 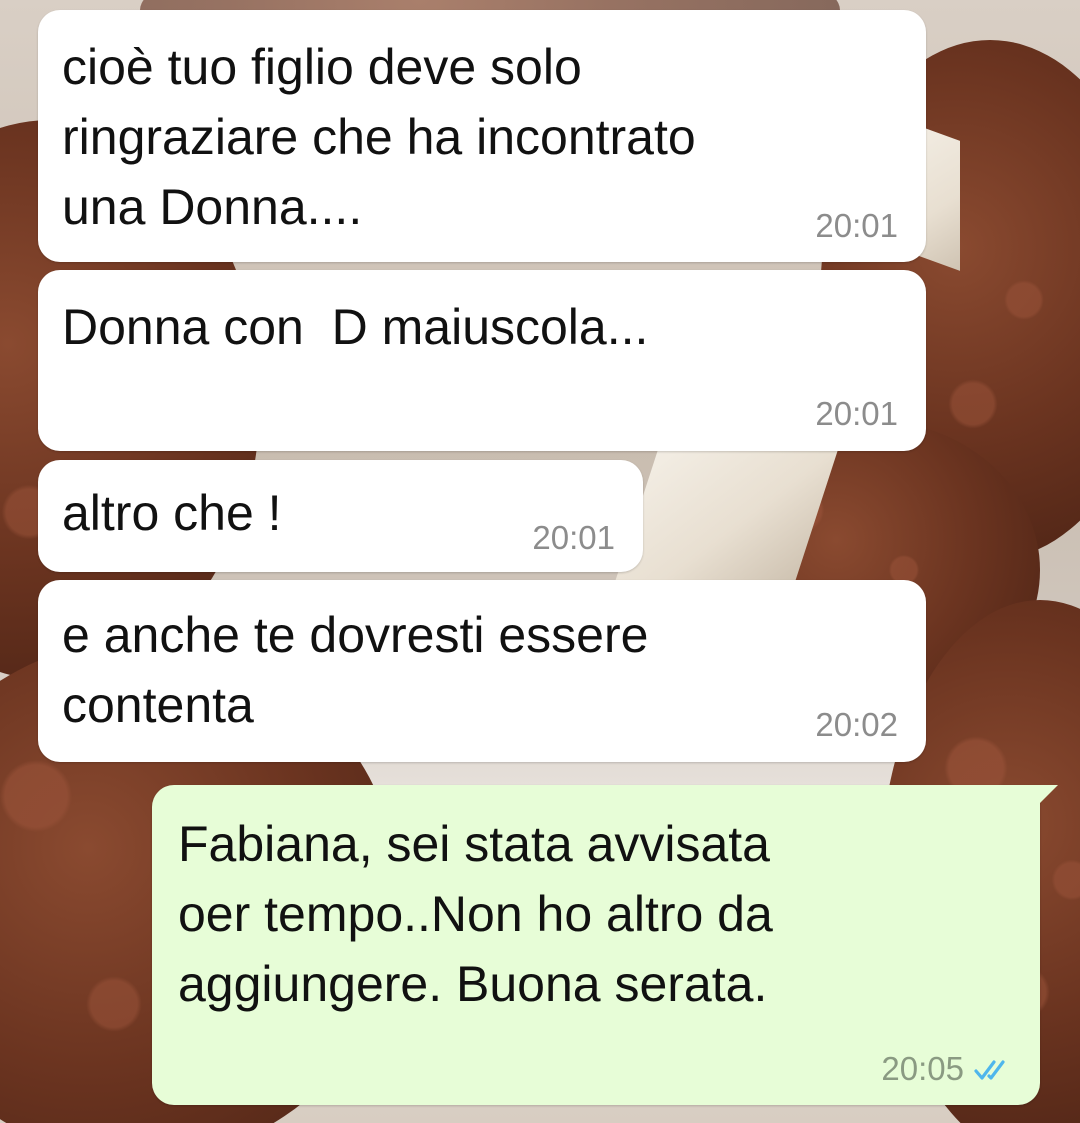 What do you see at coordinates (355, 670) in the screenshot?
I see `message-text: e anche te dovresti essere contenta` at bounding box center [355, 670].